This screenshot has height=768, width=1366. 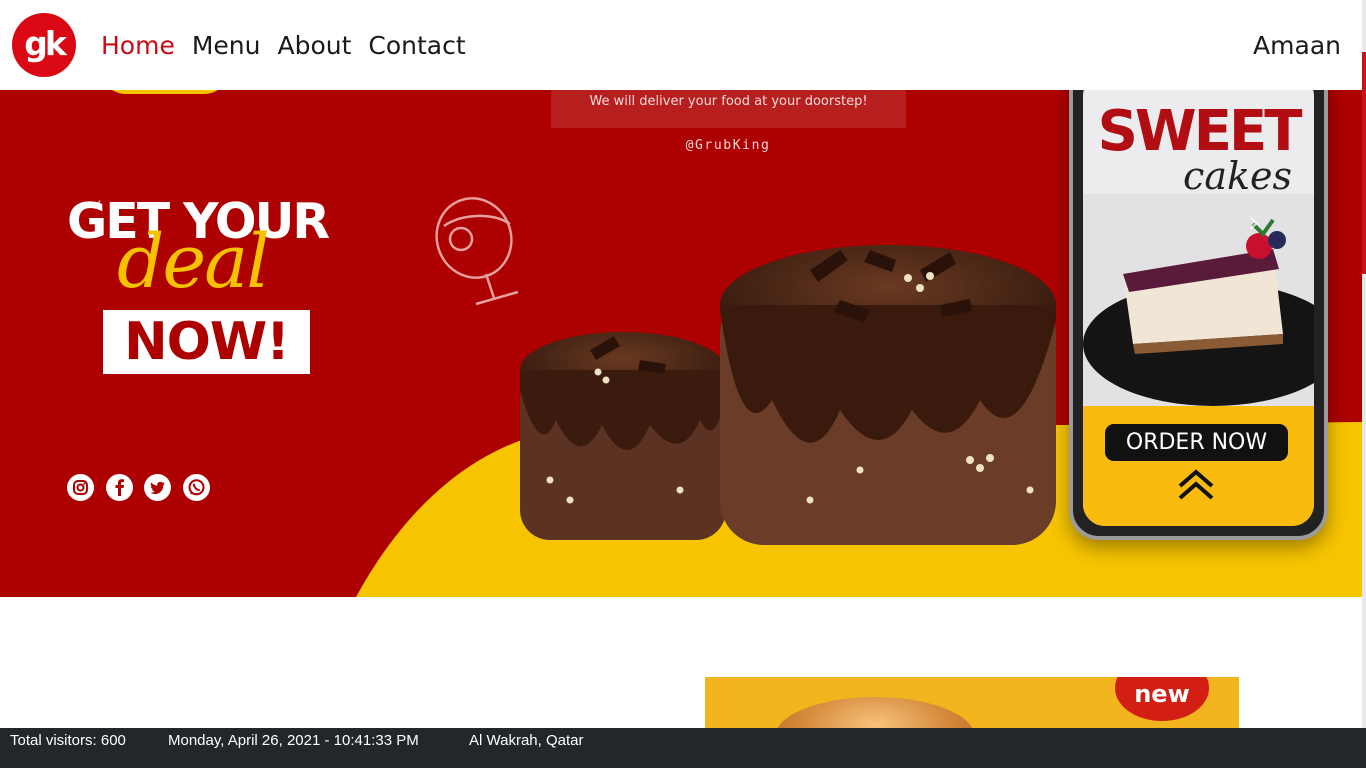 I want to click on nav-links: Home Menu About Contact, so click(x=292, y=46).